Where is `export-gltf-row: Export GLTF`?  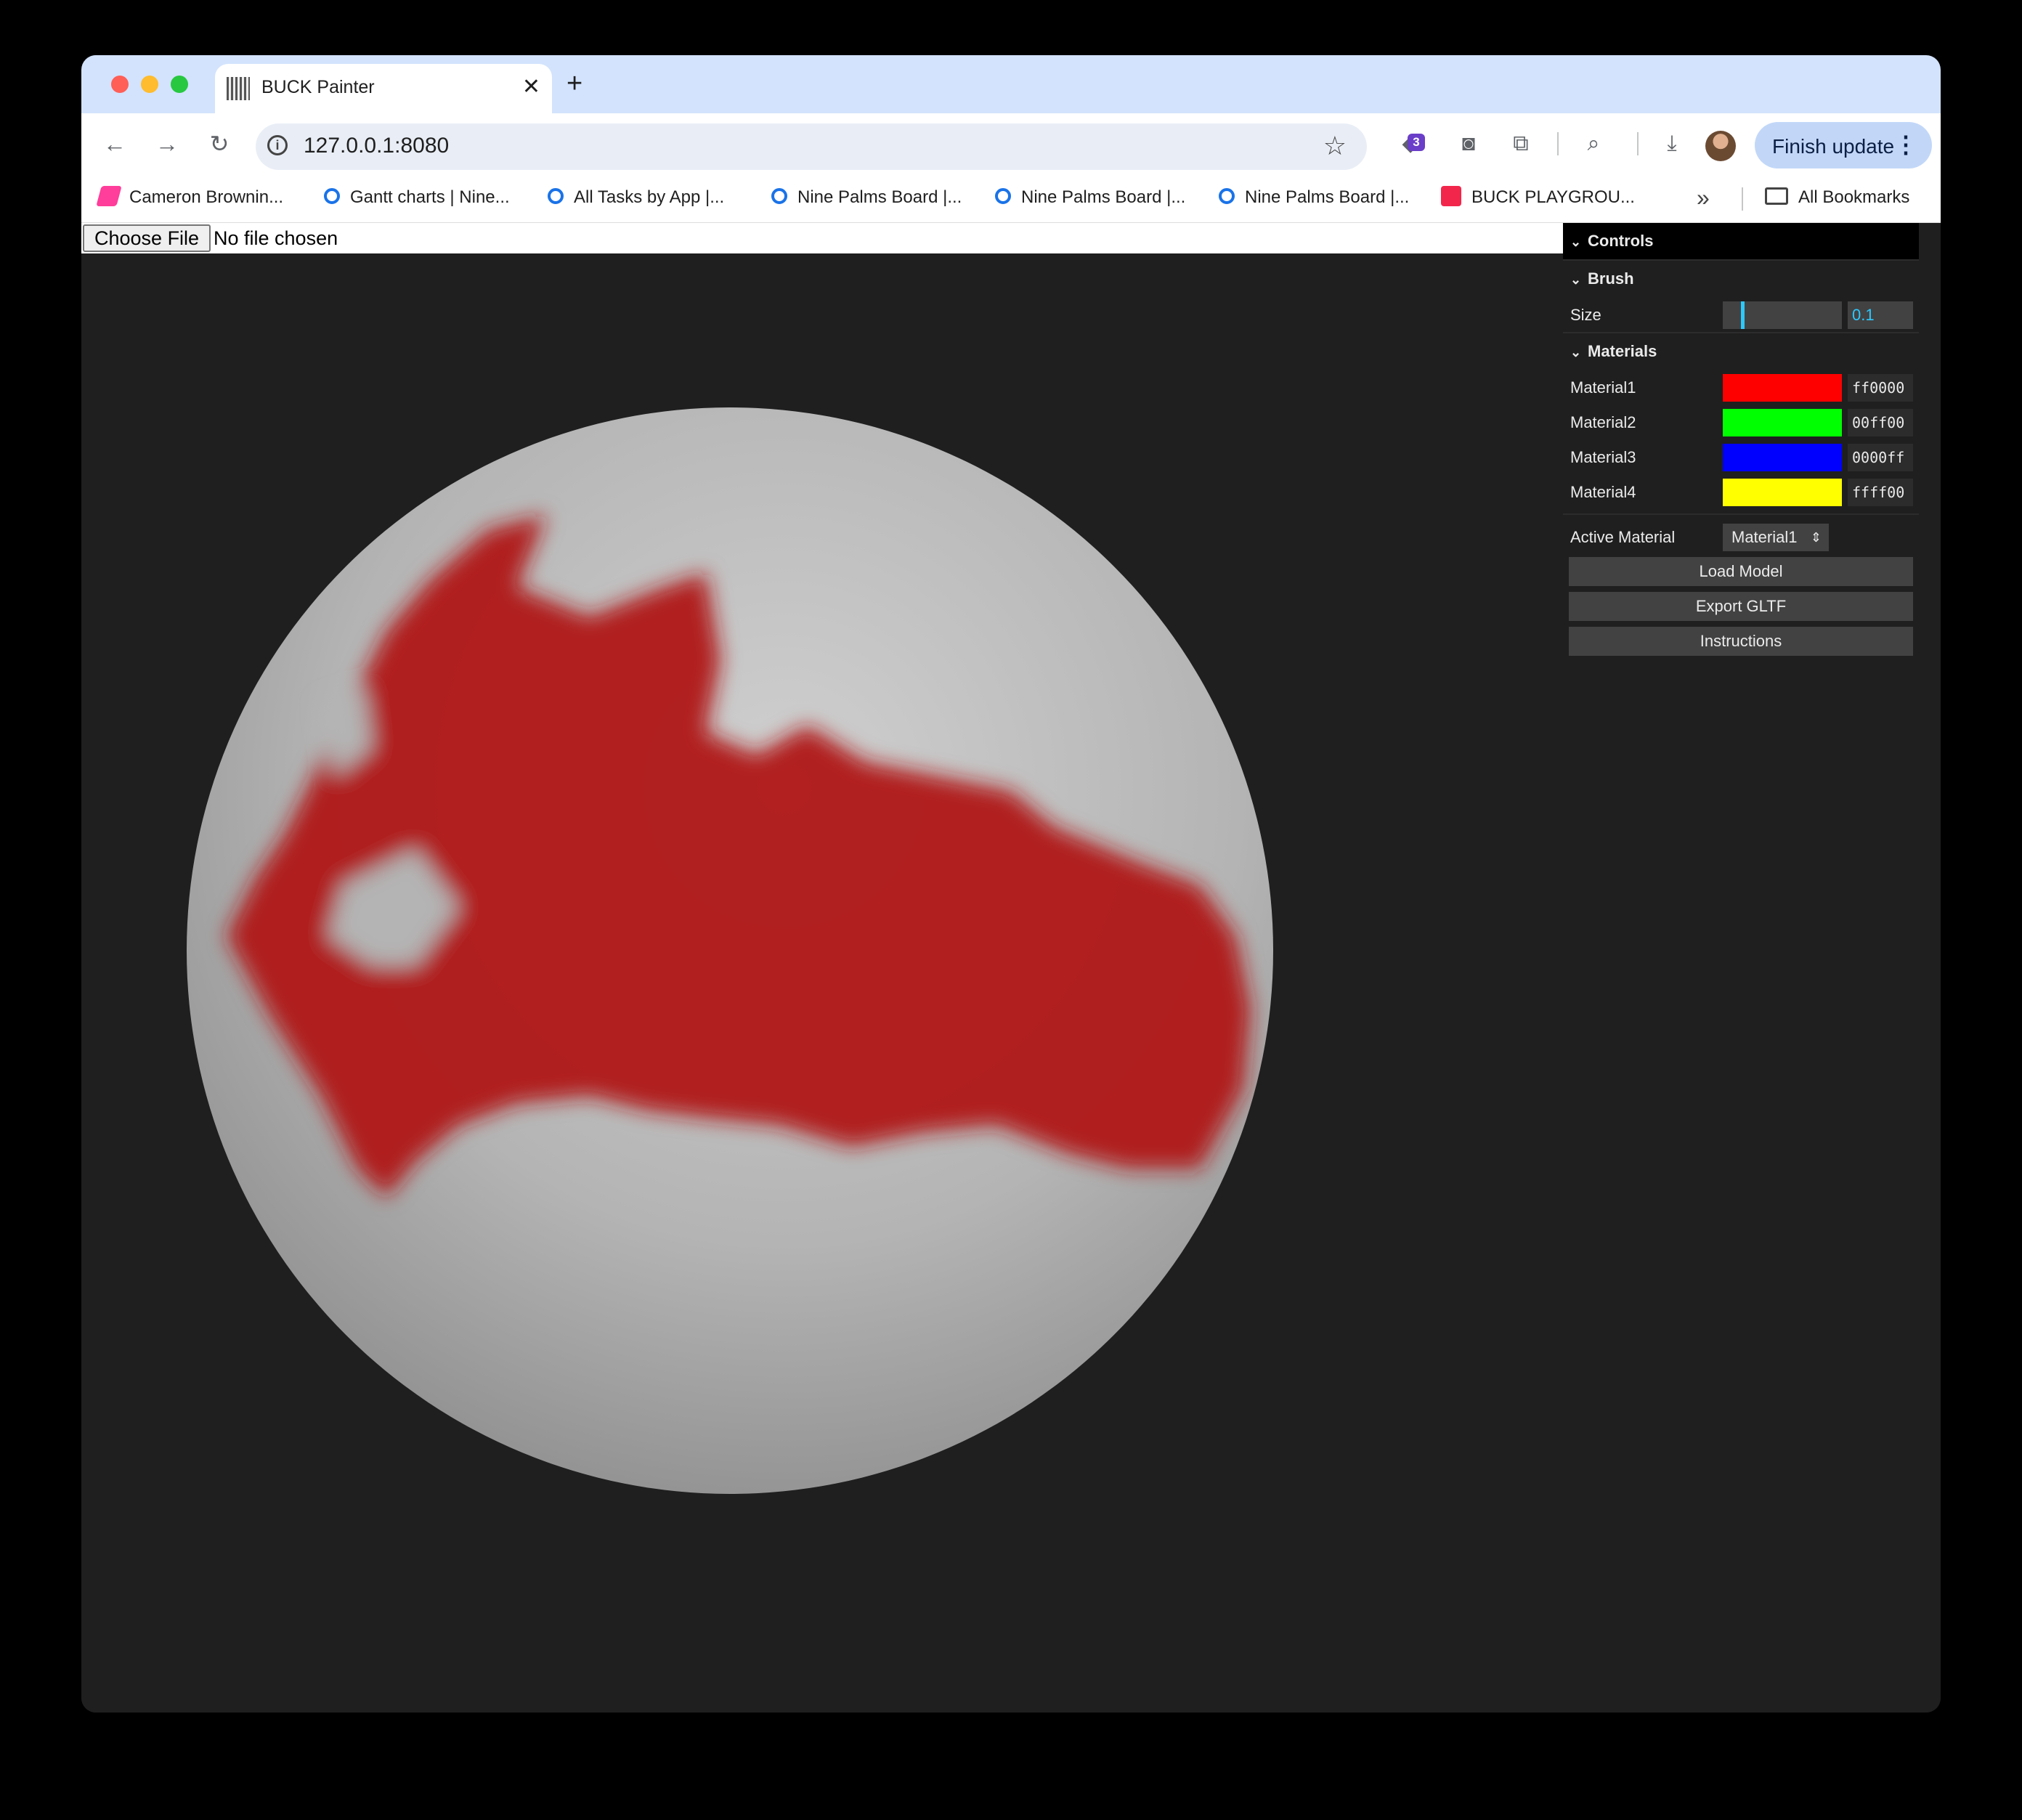
export-gltf-row: Export GLTF is located at coordinates (1741, 606).